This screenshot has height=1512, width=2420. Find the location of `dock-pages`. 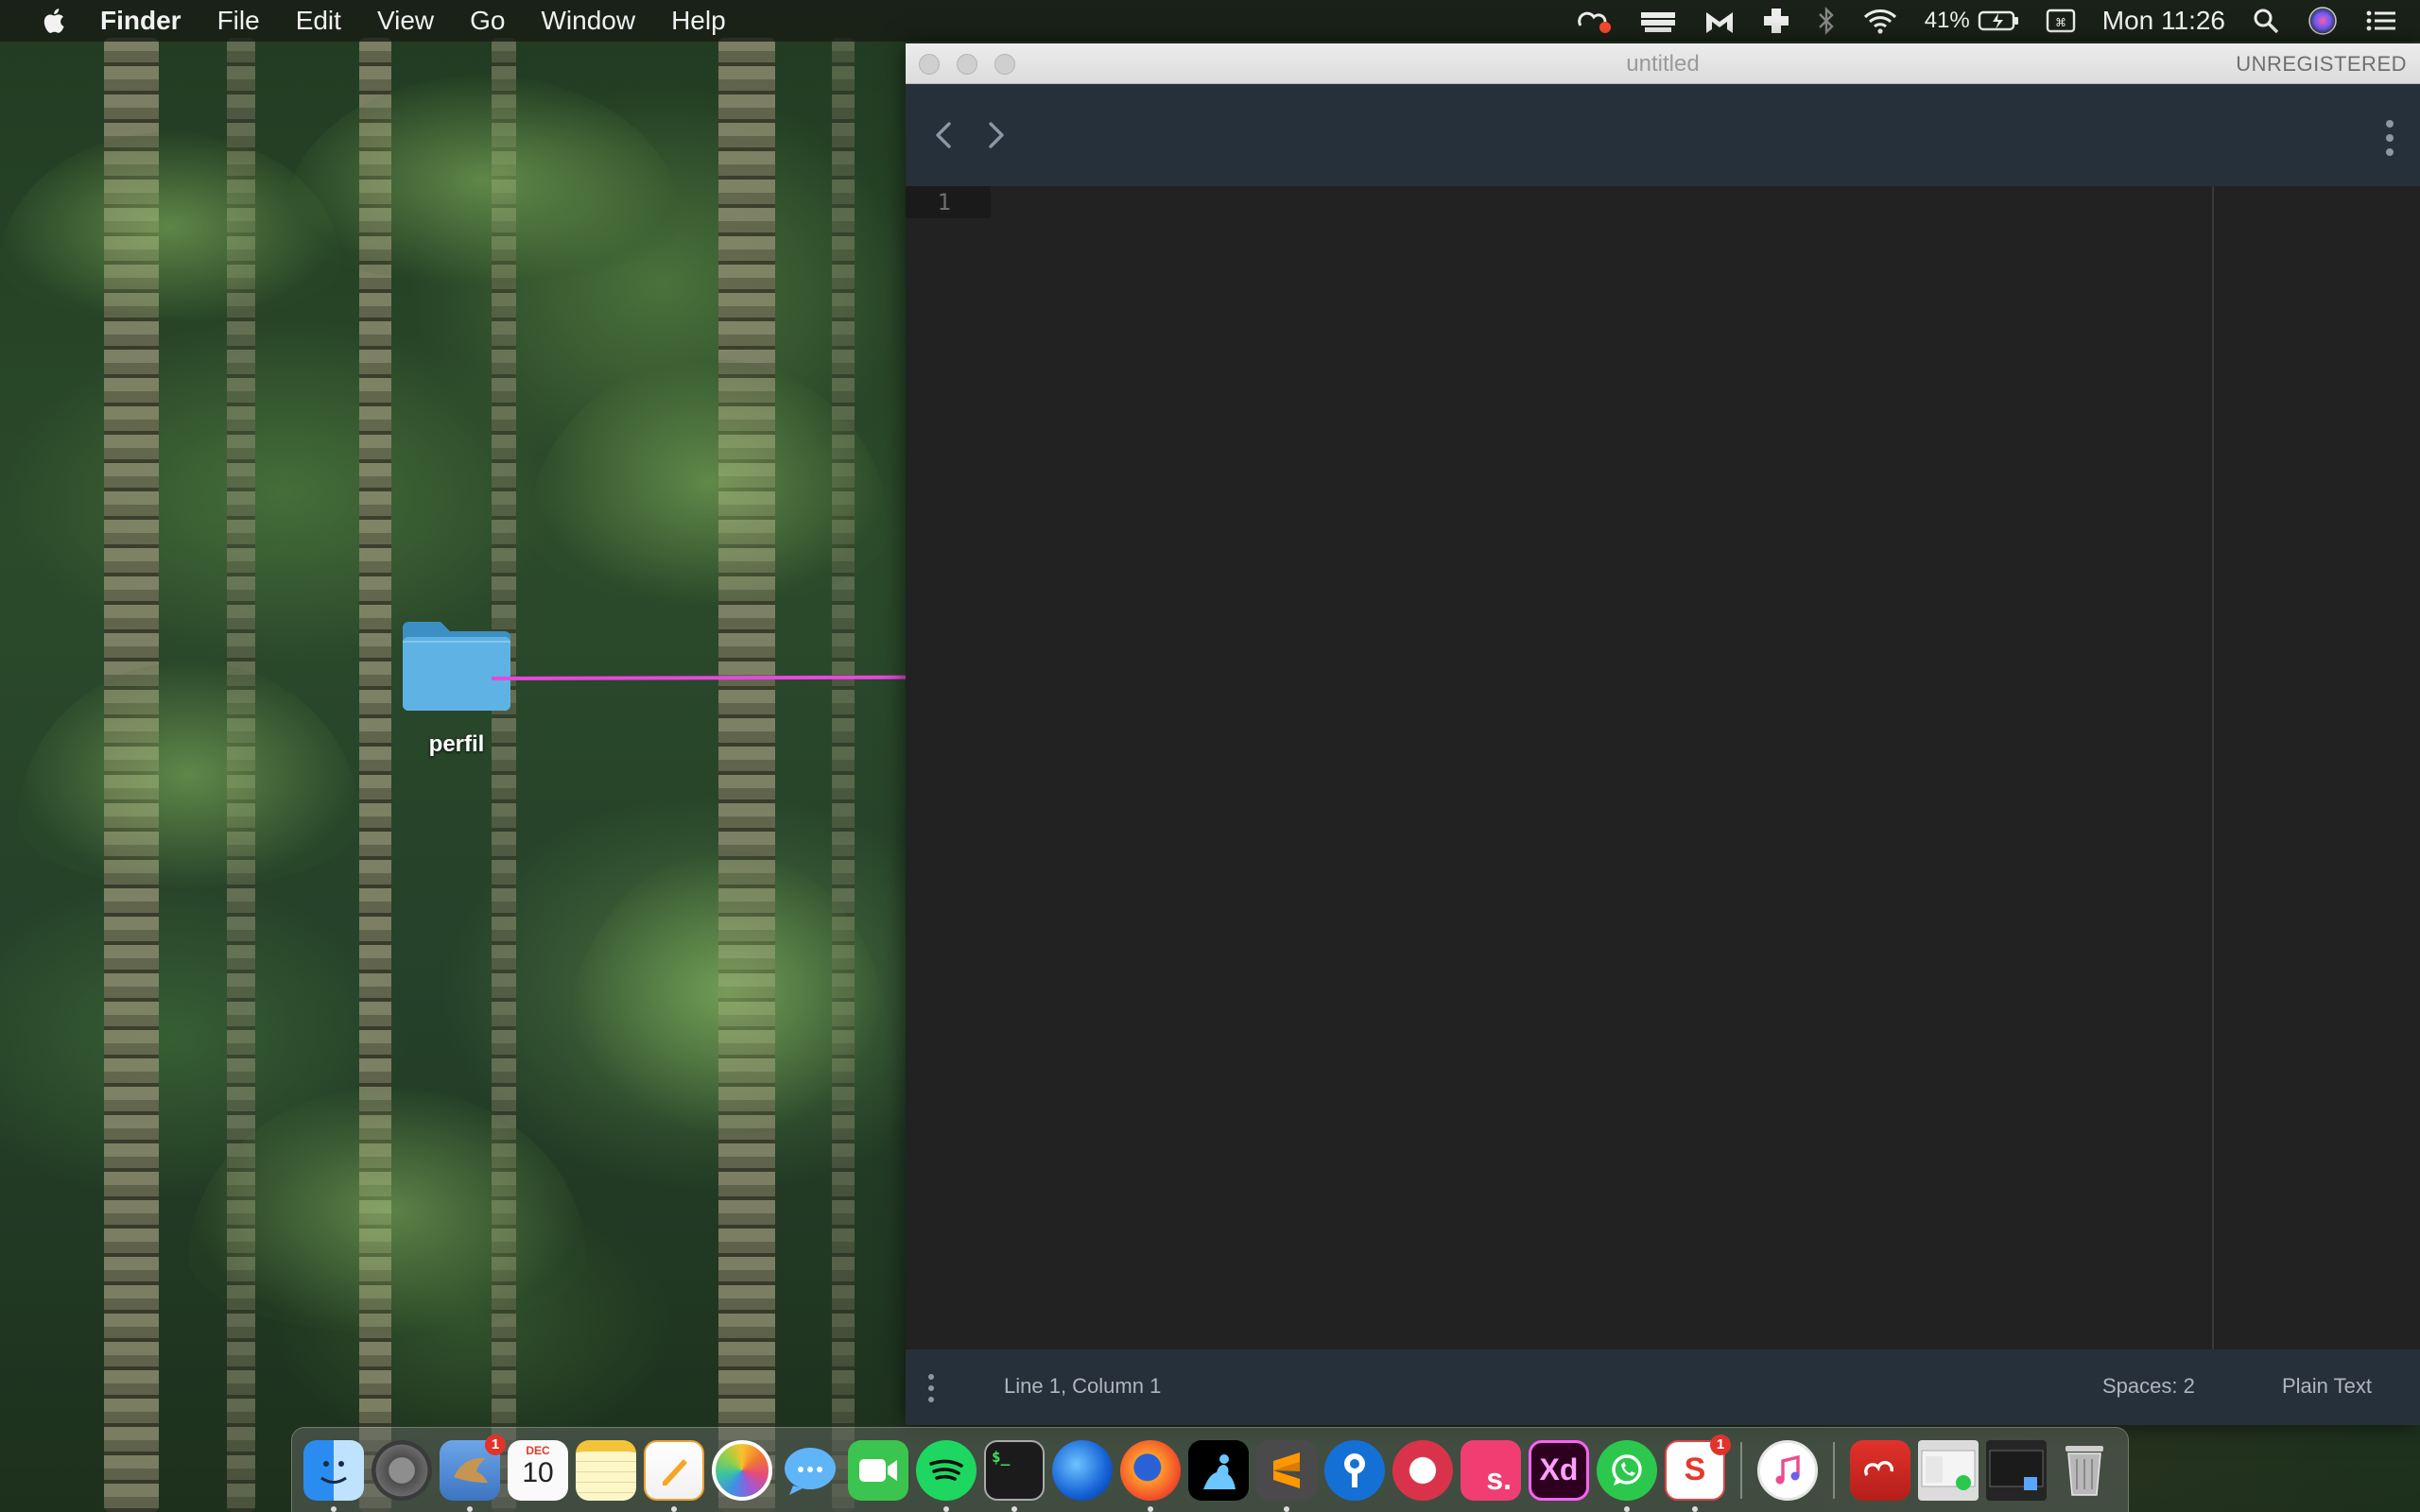

dock-pages is located at coordinates (674, 1475).